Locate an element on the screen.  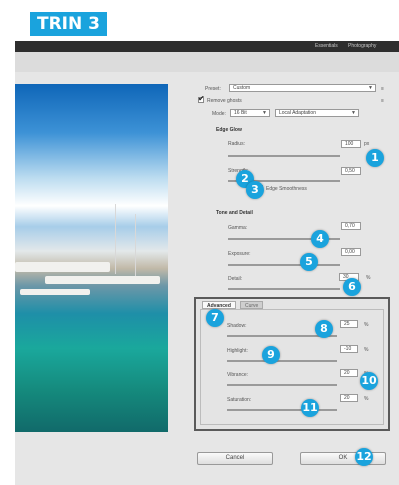
step-marker-9: 9 is located at coordinates (271, 355).